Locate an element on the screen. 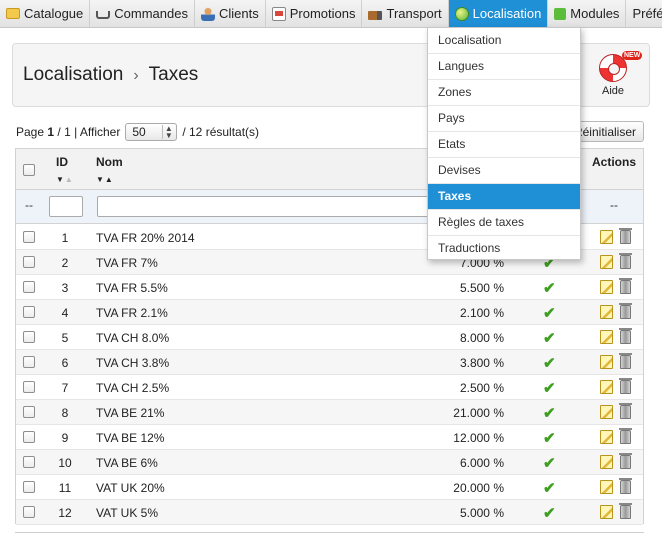  cell-rate: 20.000 % is located at coordinates (478, 488).